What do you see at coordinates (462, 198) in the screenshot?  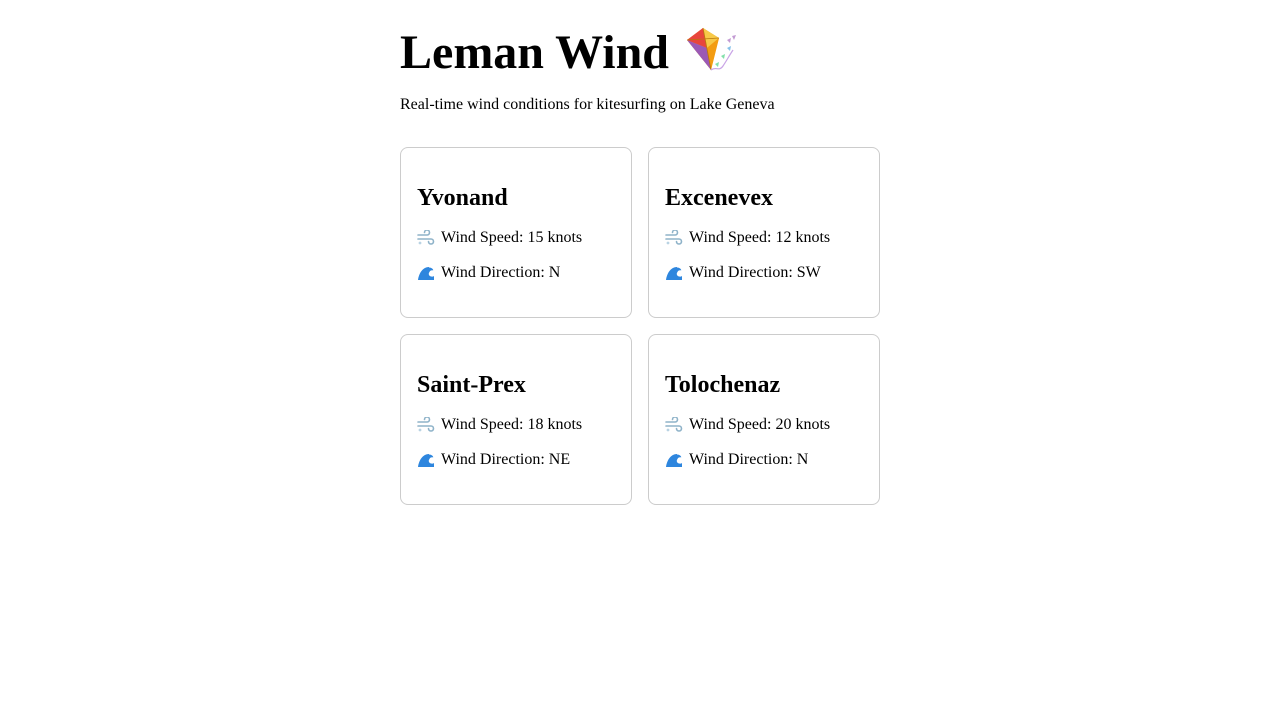 I see `spot-name: Yvonand` at bounding box center [462, 198].